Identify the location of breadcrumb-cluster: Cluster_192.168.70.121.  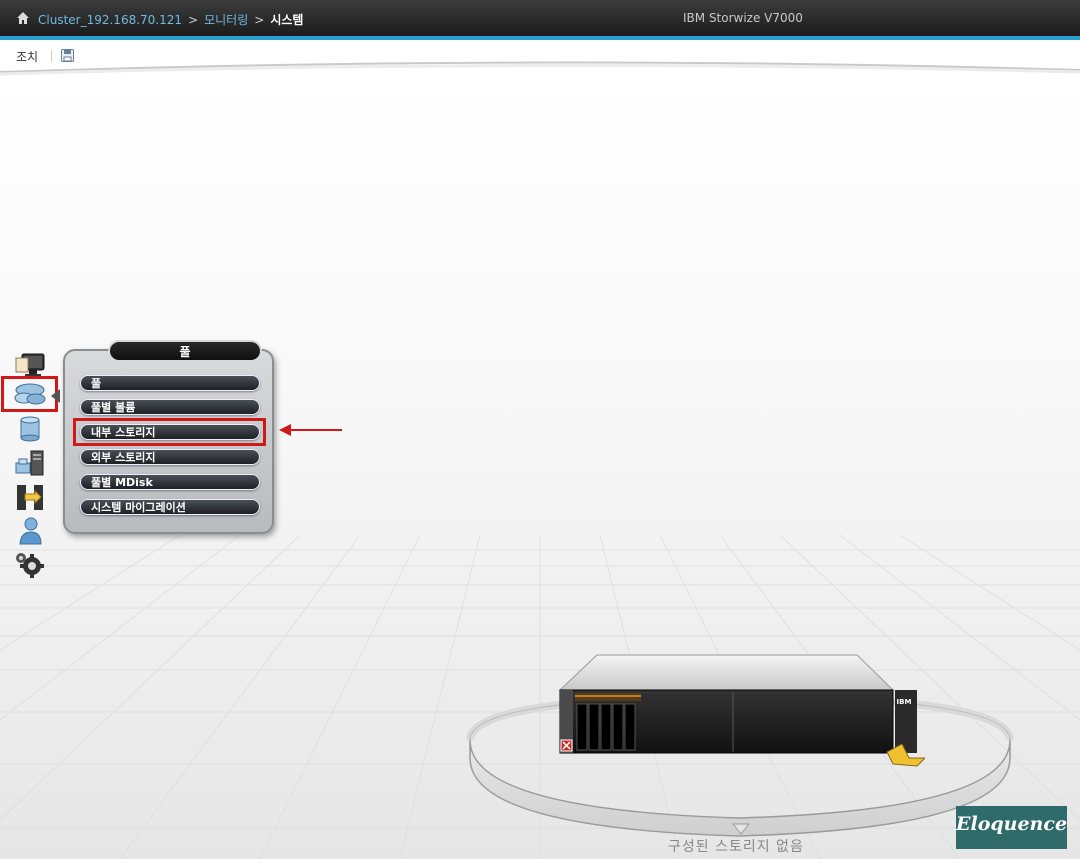
(110, 20).